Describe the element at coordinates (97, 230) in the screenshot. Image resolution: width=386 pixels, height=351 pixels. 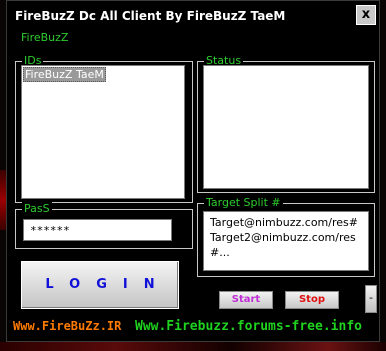
I see `password-field: ******` at that location.